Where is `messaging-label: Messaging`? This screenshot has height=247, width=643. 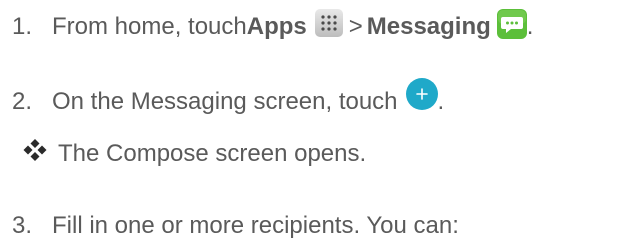
messaging-label: Messaging is located at coordinates (428, 26).